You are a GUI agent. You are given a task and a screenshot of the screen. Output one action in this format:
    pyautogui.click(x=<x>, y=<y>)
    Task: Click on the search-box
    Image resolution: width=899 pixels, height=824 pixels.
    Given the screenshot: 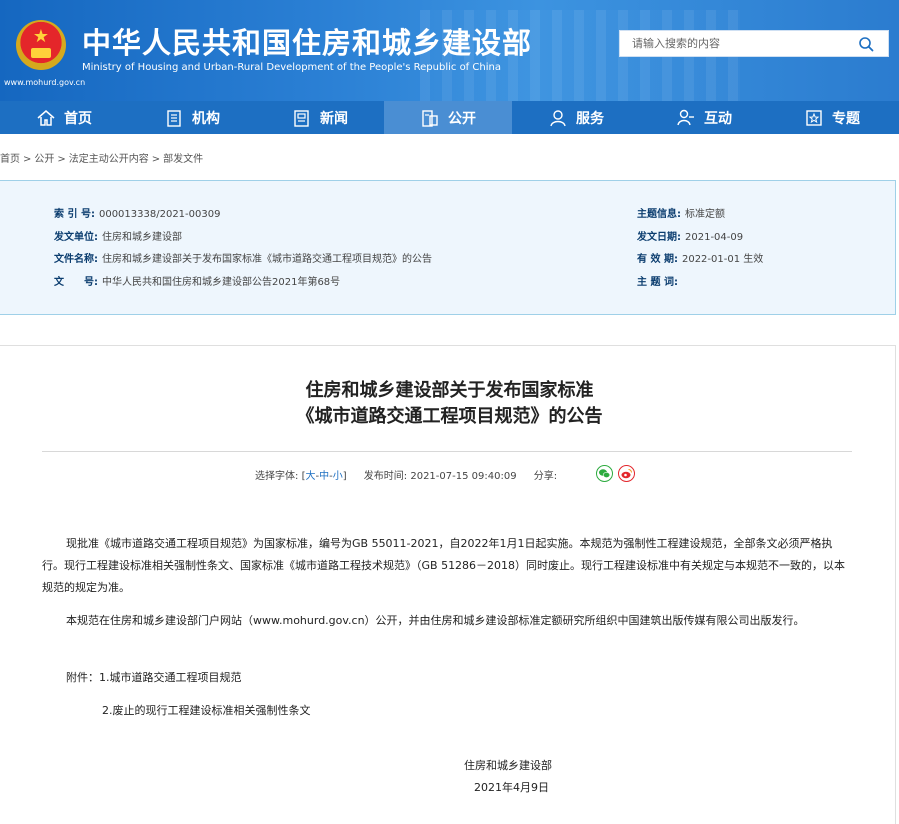 What is the action you would take?
    pyautogui.click(x=754, y=43)
    